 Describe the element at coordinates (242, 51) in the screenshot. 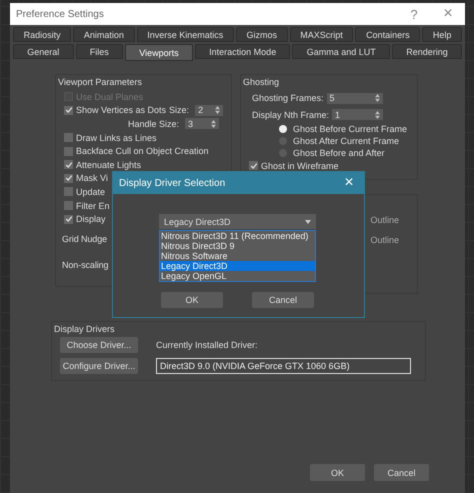

I see `tab: Interaction Mode` at that location.